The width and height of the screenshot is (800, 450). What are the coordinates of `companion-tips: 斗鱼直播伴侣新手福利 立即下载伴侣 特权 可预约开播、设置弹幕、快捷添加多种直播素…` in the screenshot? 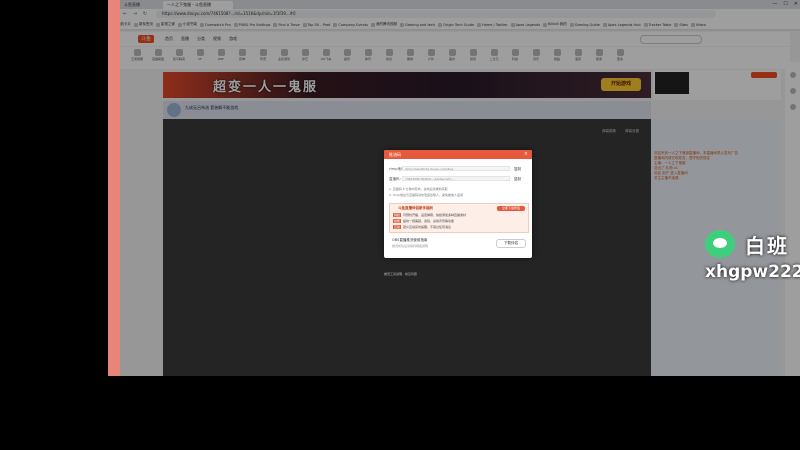 It's located at (459, 218).